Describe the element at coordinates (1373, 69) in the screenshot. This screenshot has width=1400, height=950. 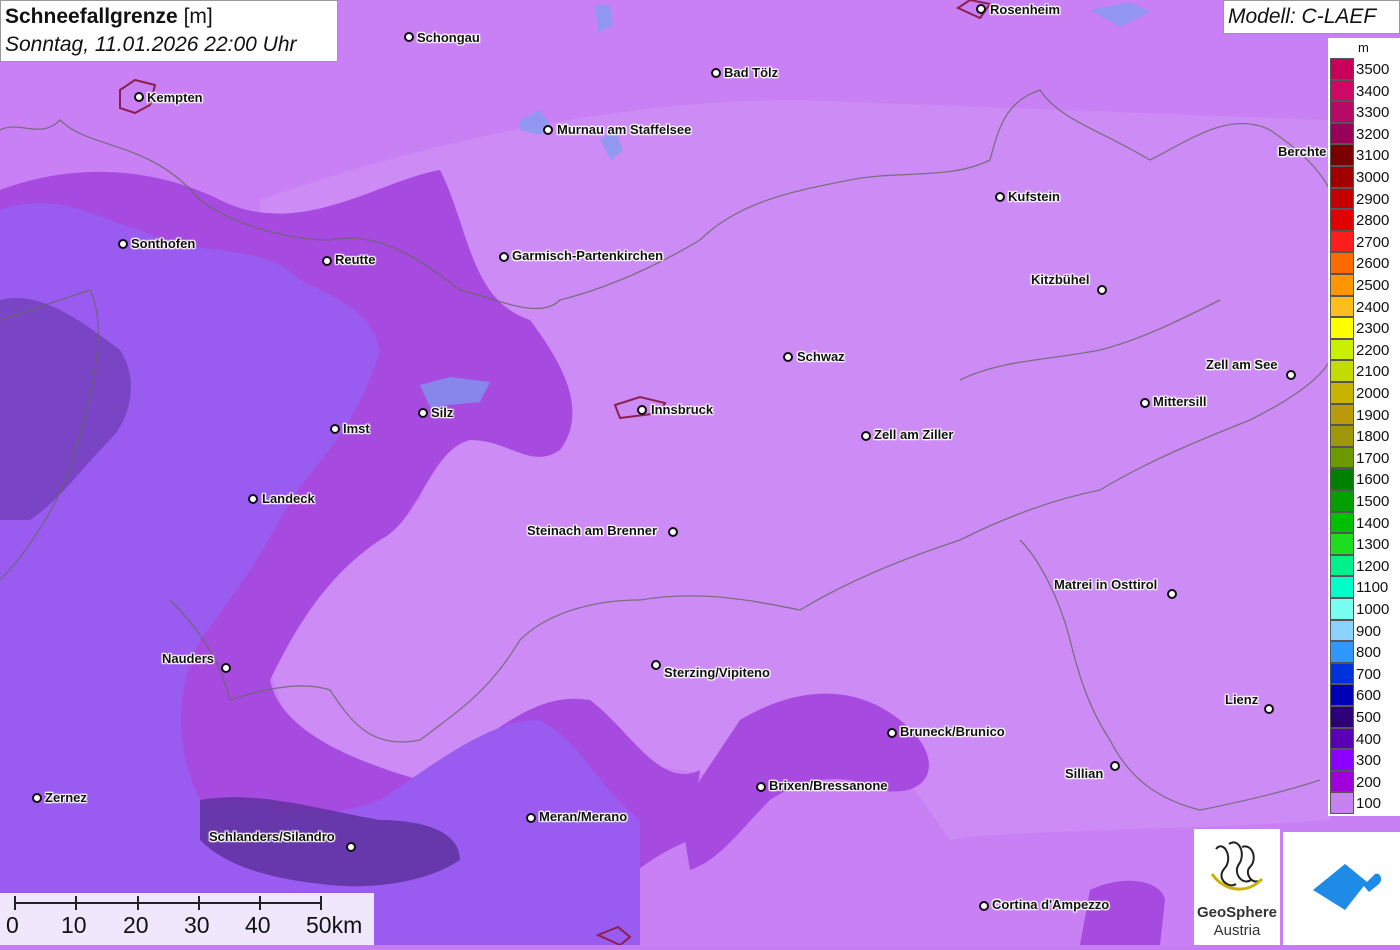
I see `legend-label: 3500` at that location.